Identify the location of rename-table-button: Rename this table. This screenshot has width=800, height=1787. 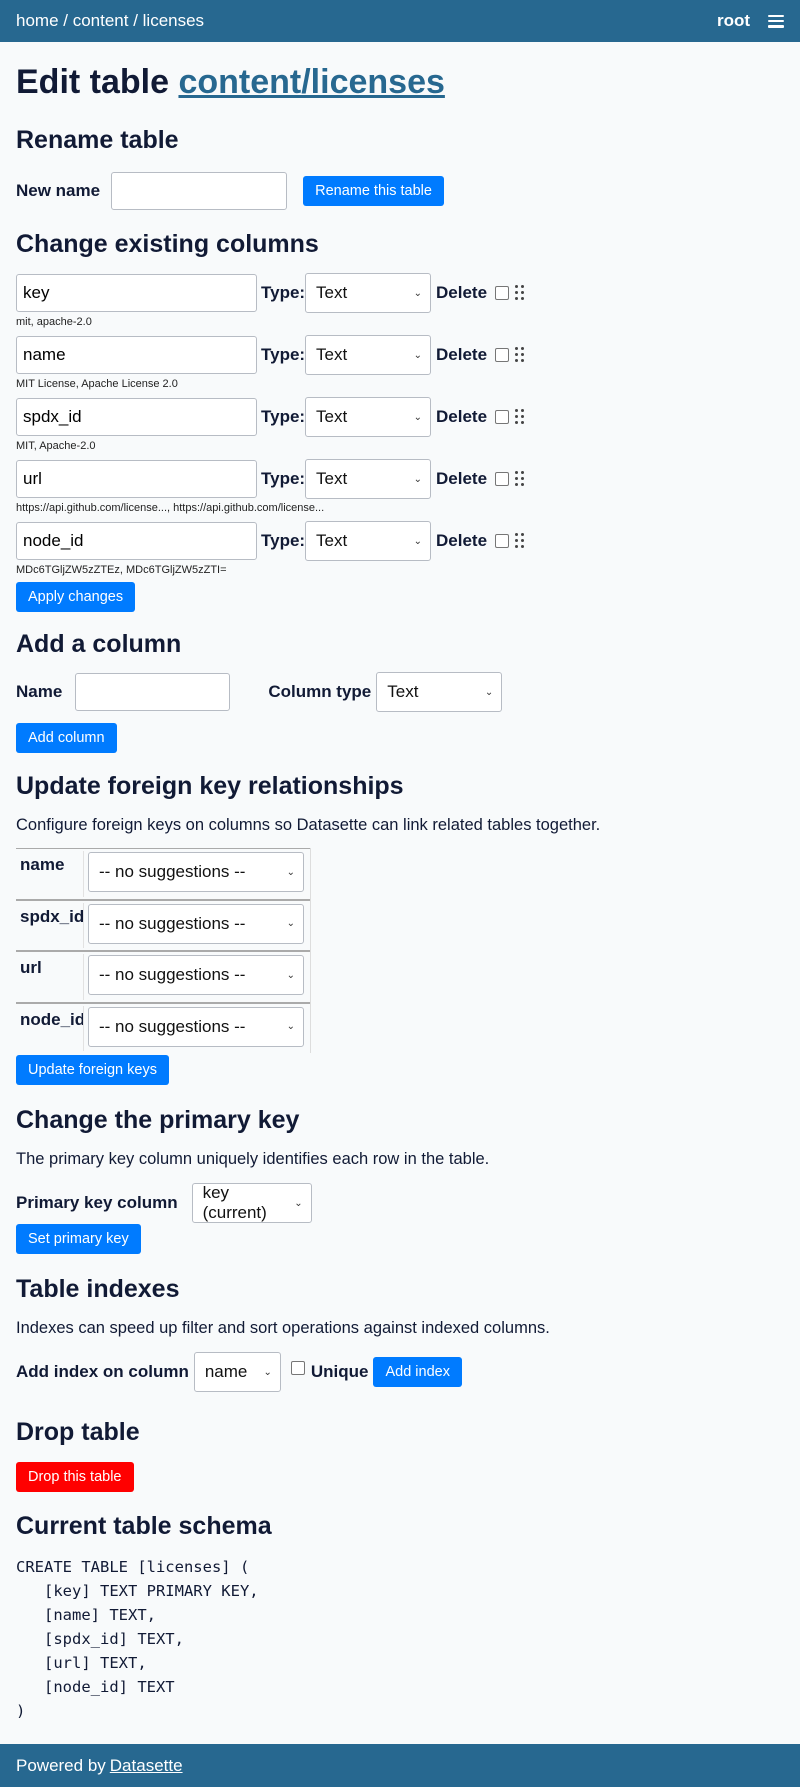
(373, 191).